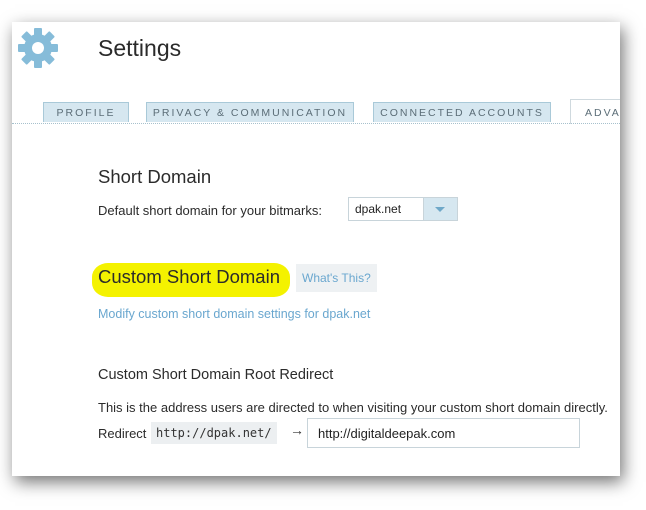  What do you see at coordinates (297, 430) in the screenshot?
I see `arrow-right-icon: →` at bounding box center [297, 430].